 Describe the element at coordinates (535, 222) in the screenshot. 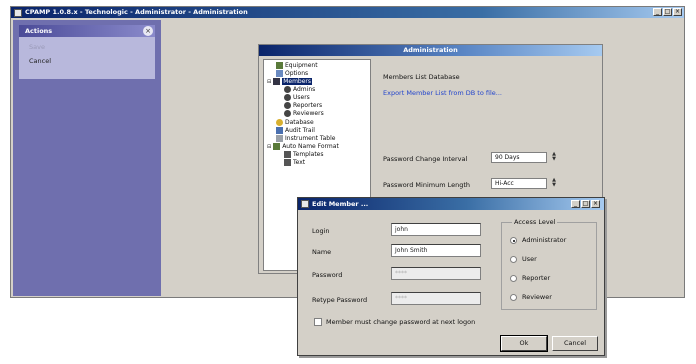

I see `access-level-legend: Access Level` at that location.